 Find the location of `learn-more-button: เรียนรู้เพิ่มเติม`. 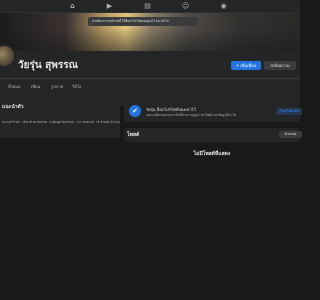

learn-more-button: เรียนรู้เพิ่มเติม is located at coordinates (289, 111).